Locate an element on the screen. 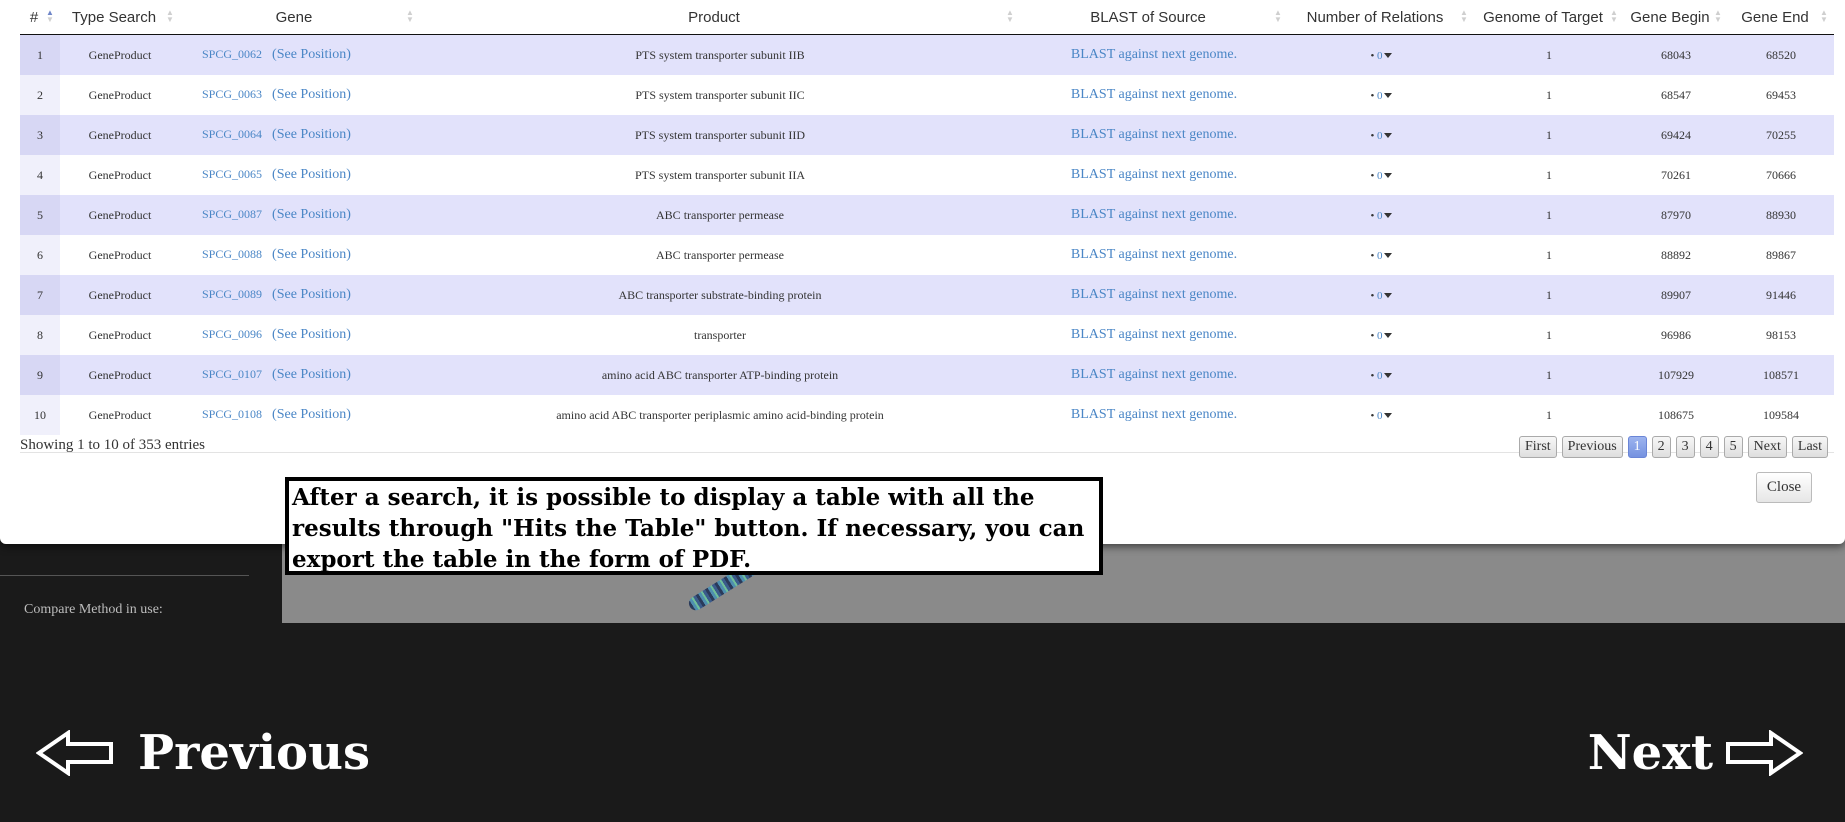 The width and height of the screenshot is (1845, 822). row-gene-cell: SPCG_0108 (See Position) is located at coordinates (300, 415).